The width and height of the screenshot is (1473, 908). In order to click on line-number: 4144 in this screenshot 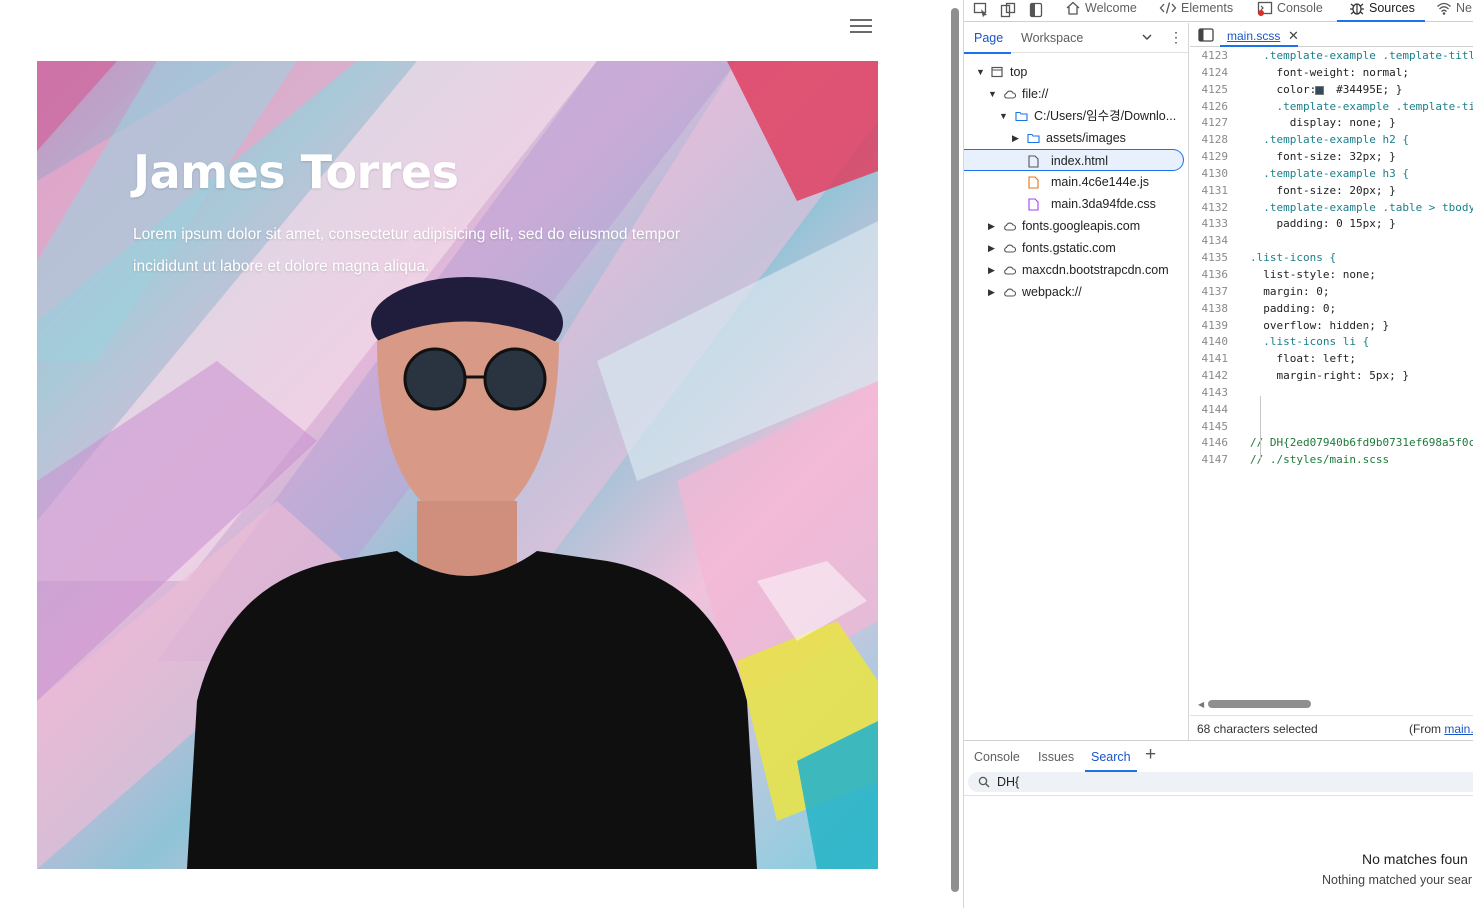, I will do `click(1209, 410)`.